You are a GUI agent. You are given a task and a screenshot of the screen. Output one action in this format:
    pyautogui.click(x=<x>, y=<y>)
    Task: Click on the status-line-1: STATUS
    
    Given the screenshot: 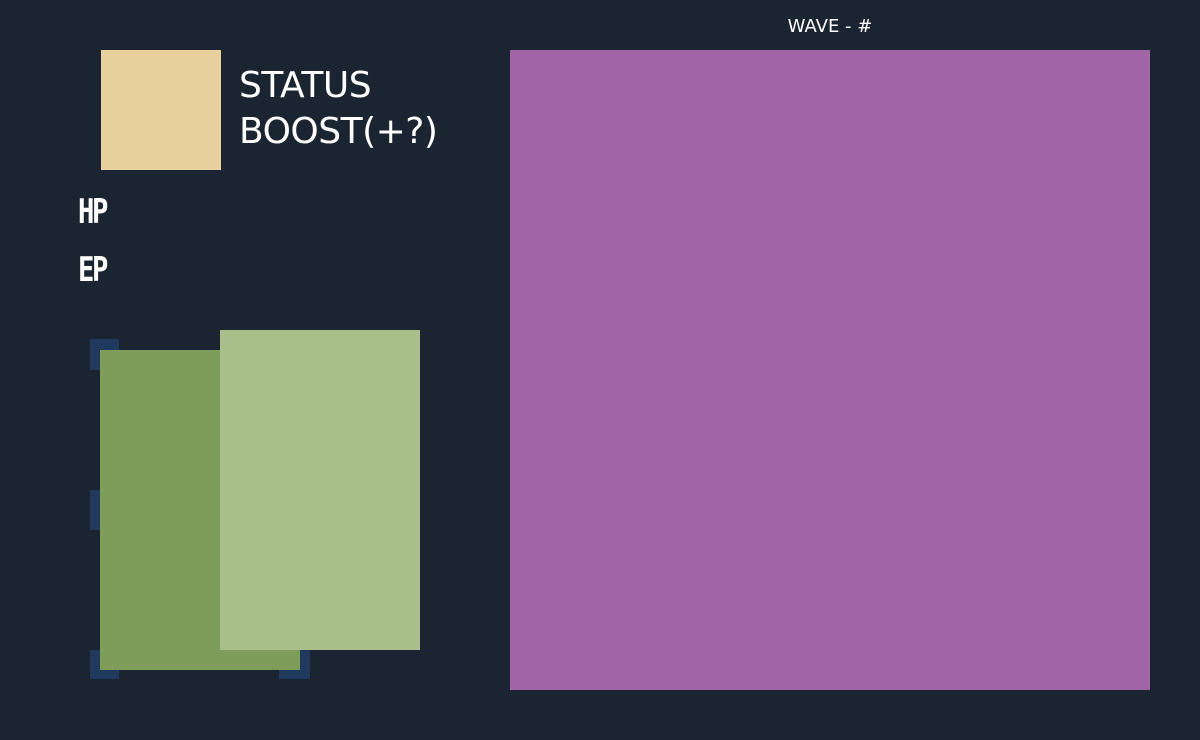 What is the action you would take?
    pyautogui.click(x=305, y=85)
    